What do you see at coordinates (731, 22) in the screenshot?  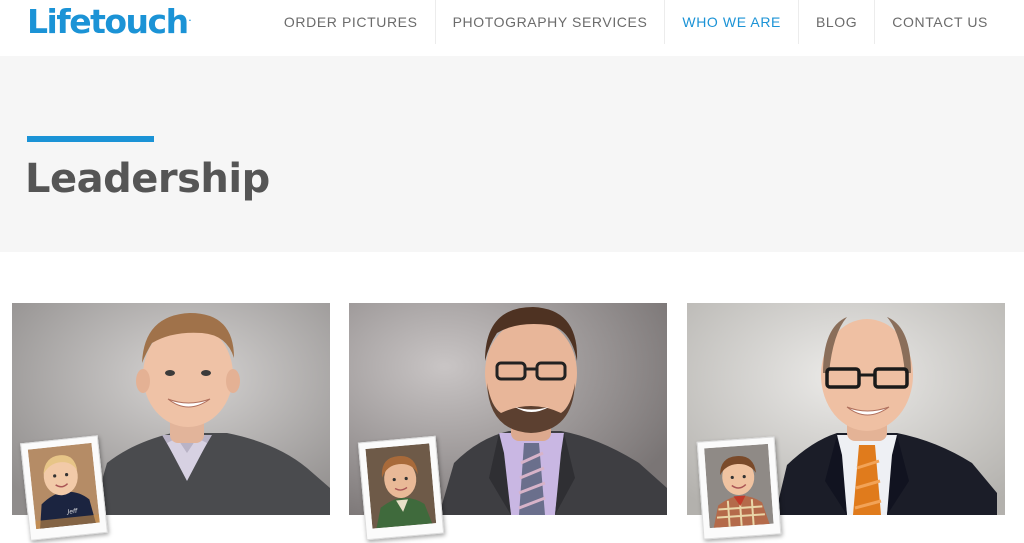 I see `nav-who-we-are: WHO WE ARE` at bounding box center [731, 22].